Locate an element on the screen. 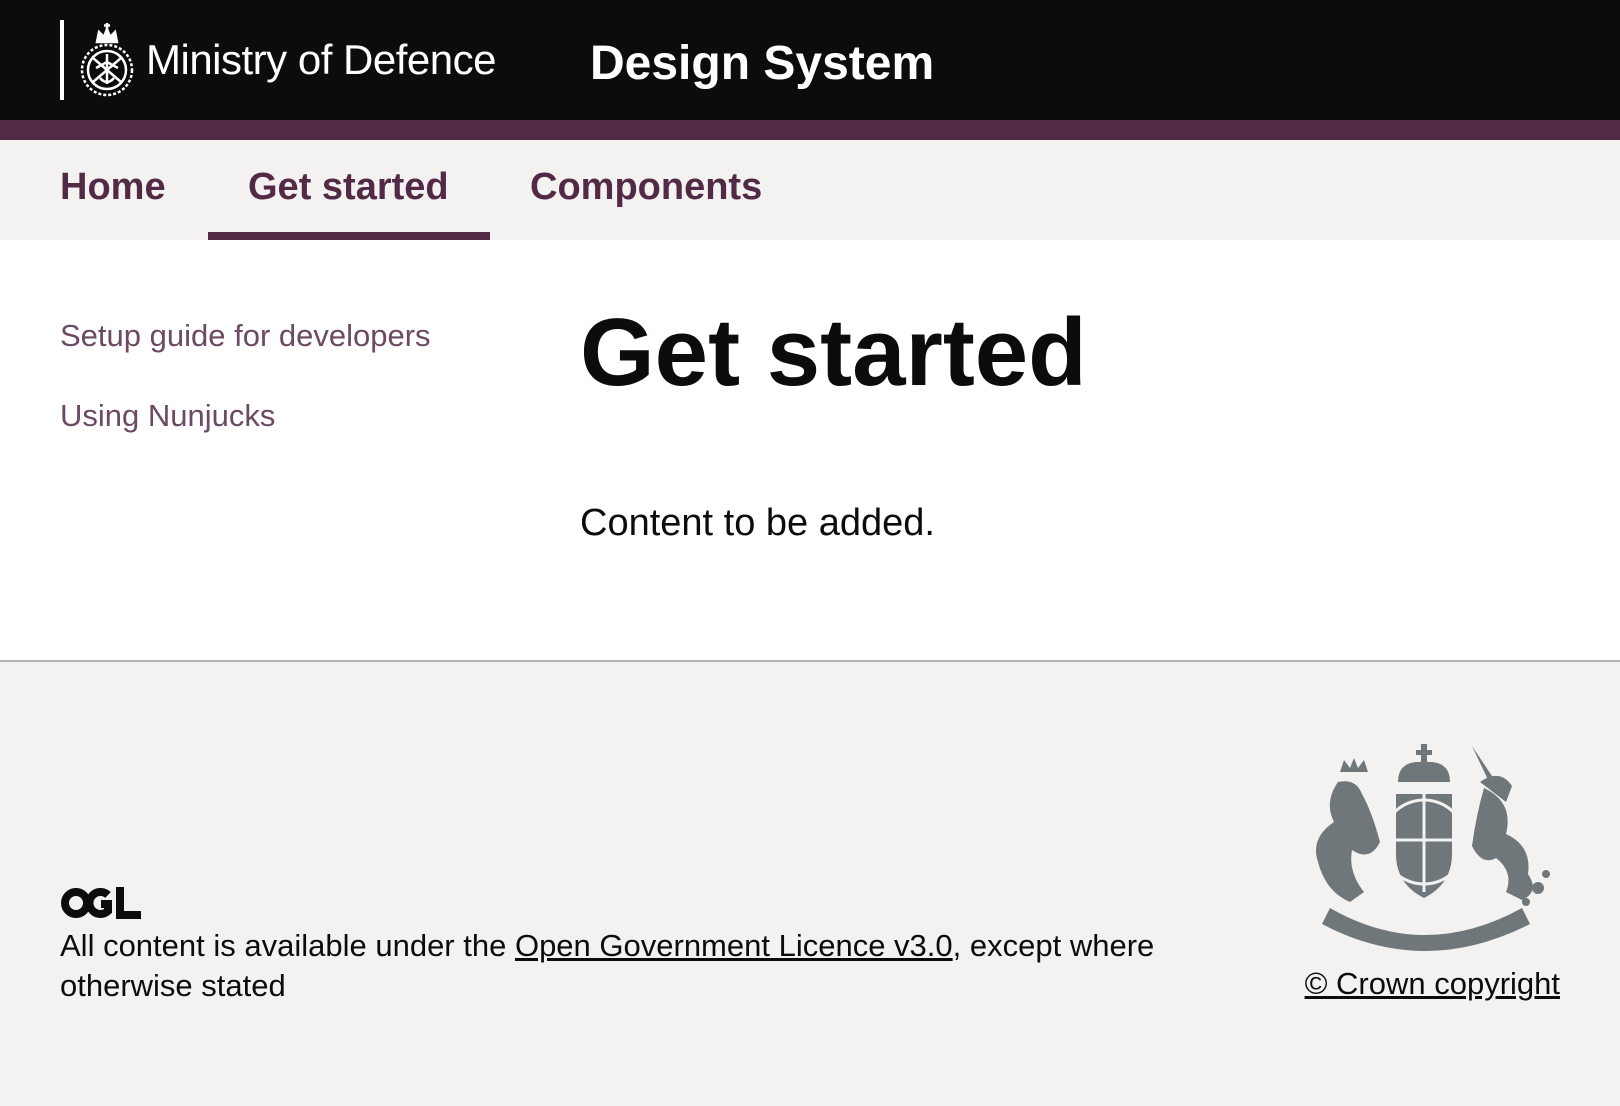 The width and height of the screenshot is (1620, 1106). nav-item-get-started: Get started is located at coordinates (349, 190).